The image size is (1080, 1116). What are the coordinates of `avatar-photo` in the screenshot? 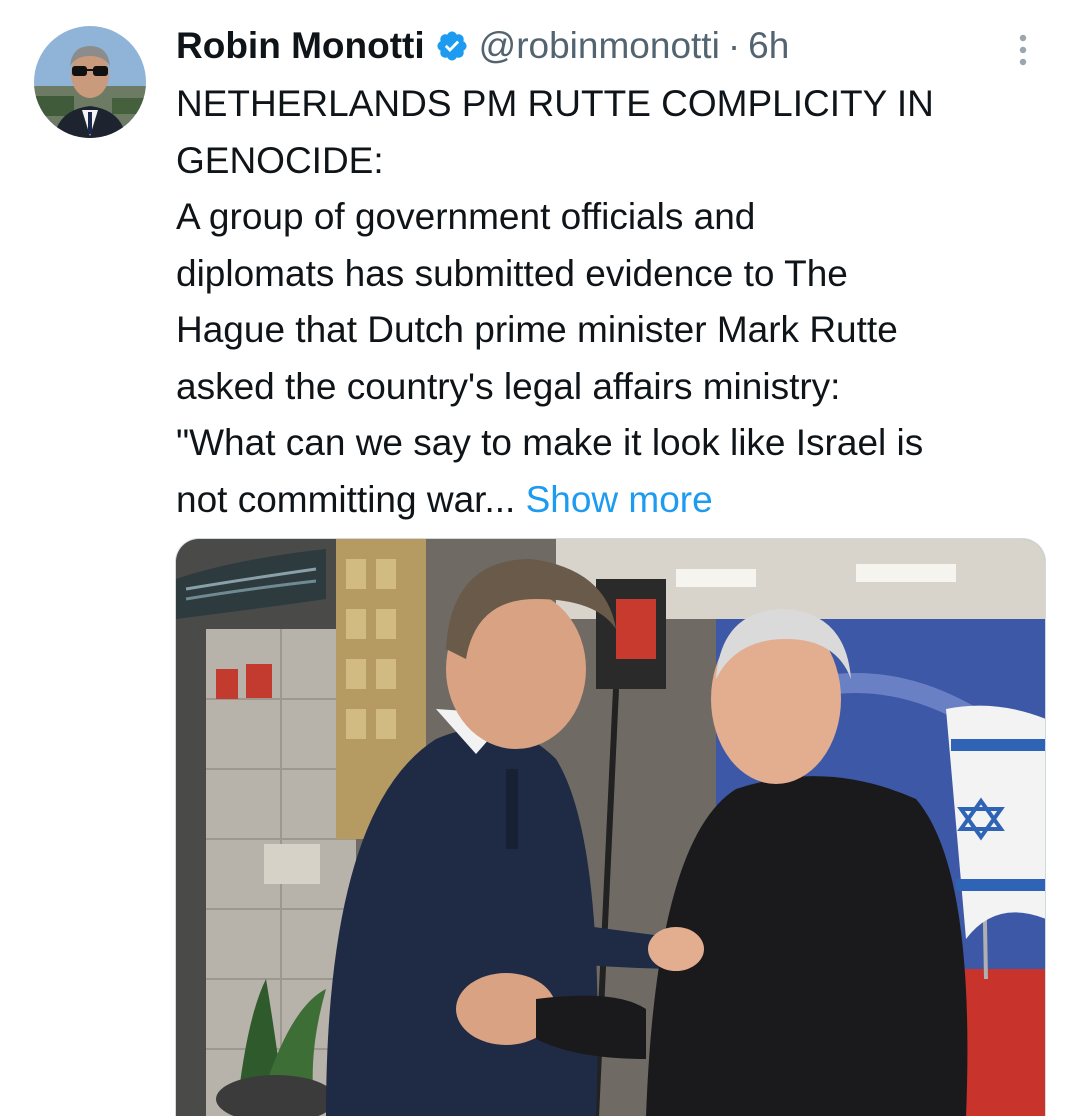 It's located at (90, 82).